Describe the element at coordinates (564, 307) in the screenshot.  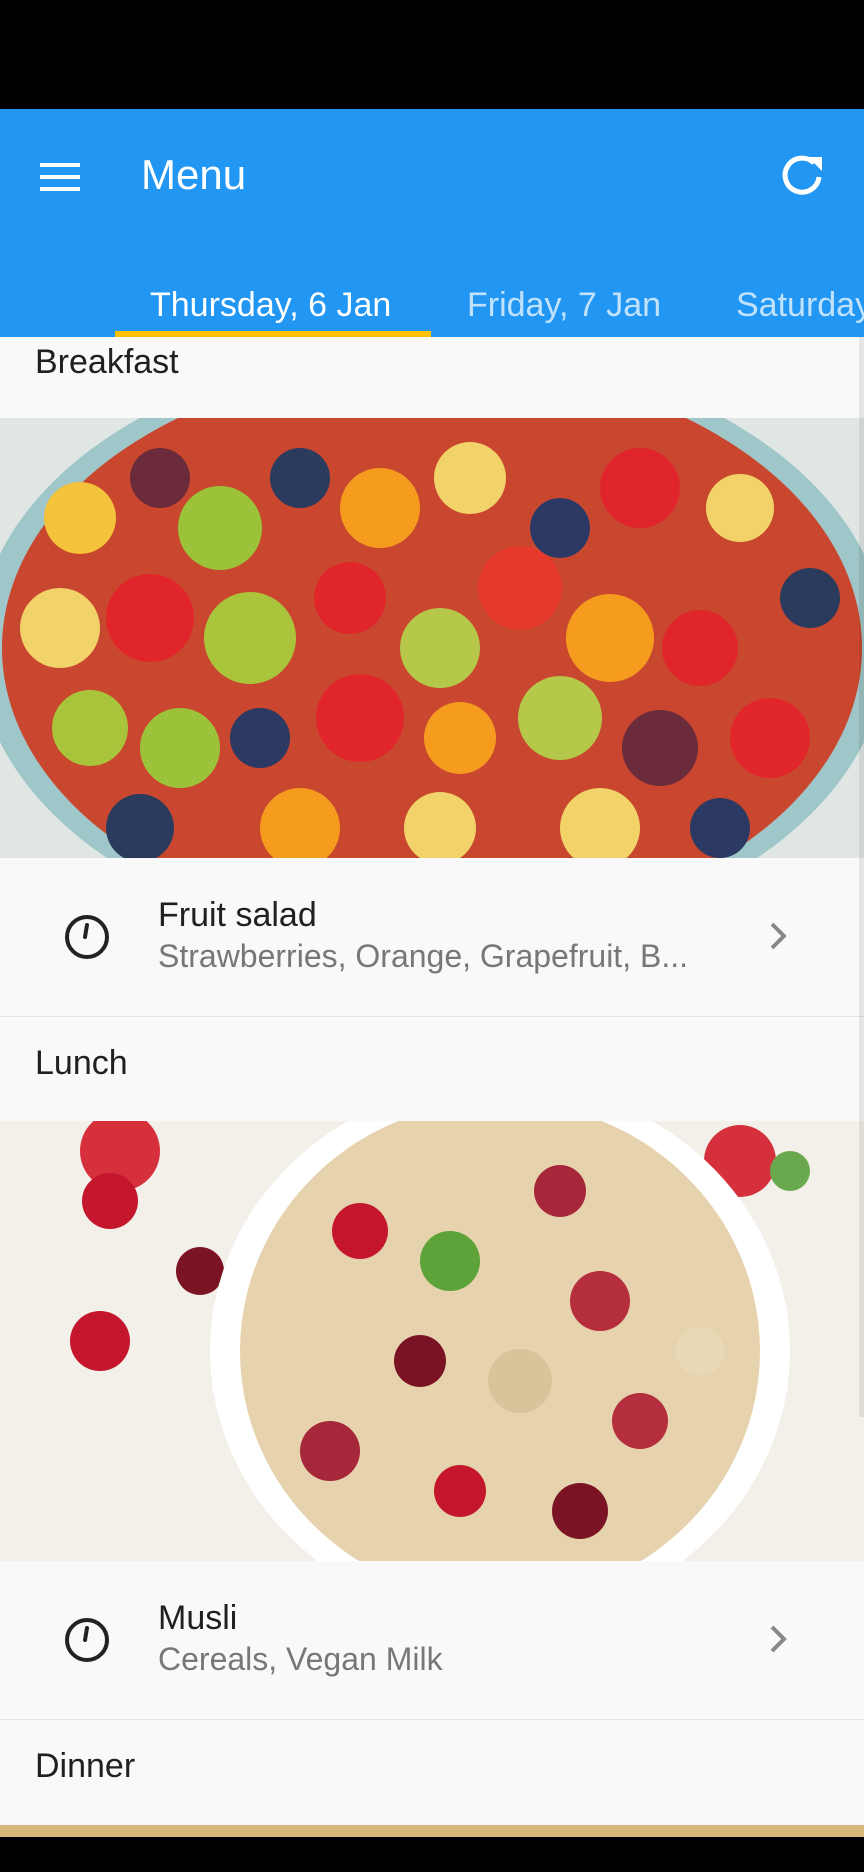
I see `tab-friday: Friday, 7 Jan` at that location.